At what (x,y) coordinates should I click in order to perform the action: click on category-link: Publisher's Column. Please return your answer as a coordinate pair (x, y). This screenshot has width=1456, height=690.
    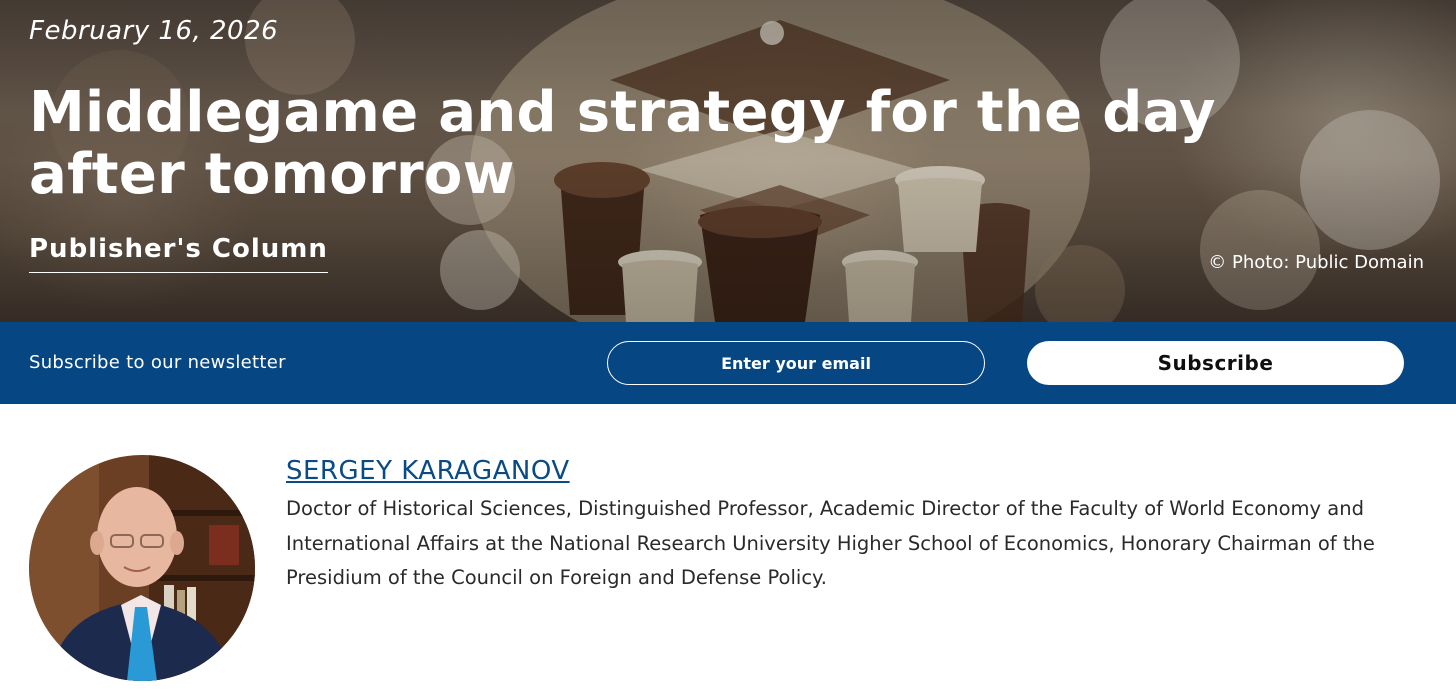
    Looking at the image, I should click on (178, 253).